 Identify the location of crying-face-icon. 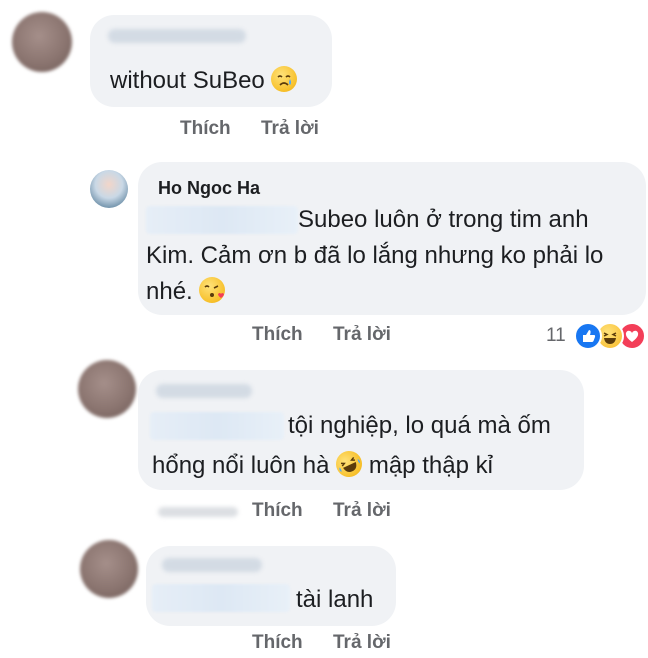
(284, 79).